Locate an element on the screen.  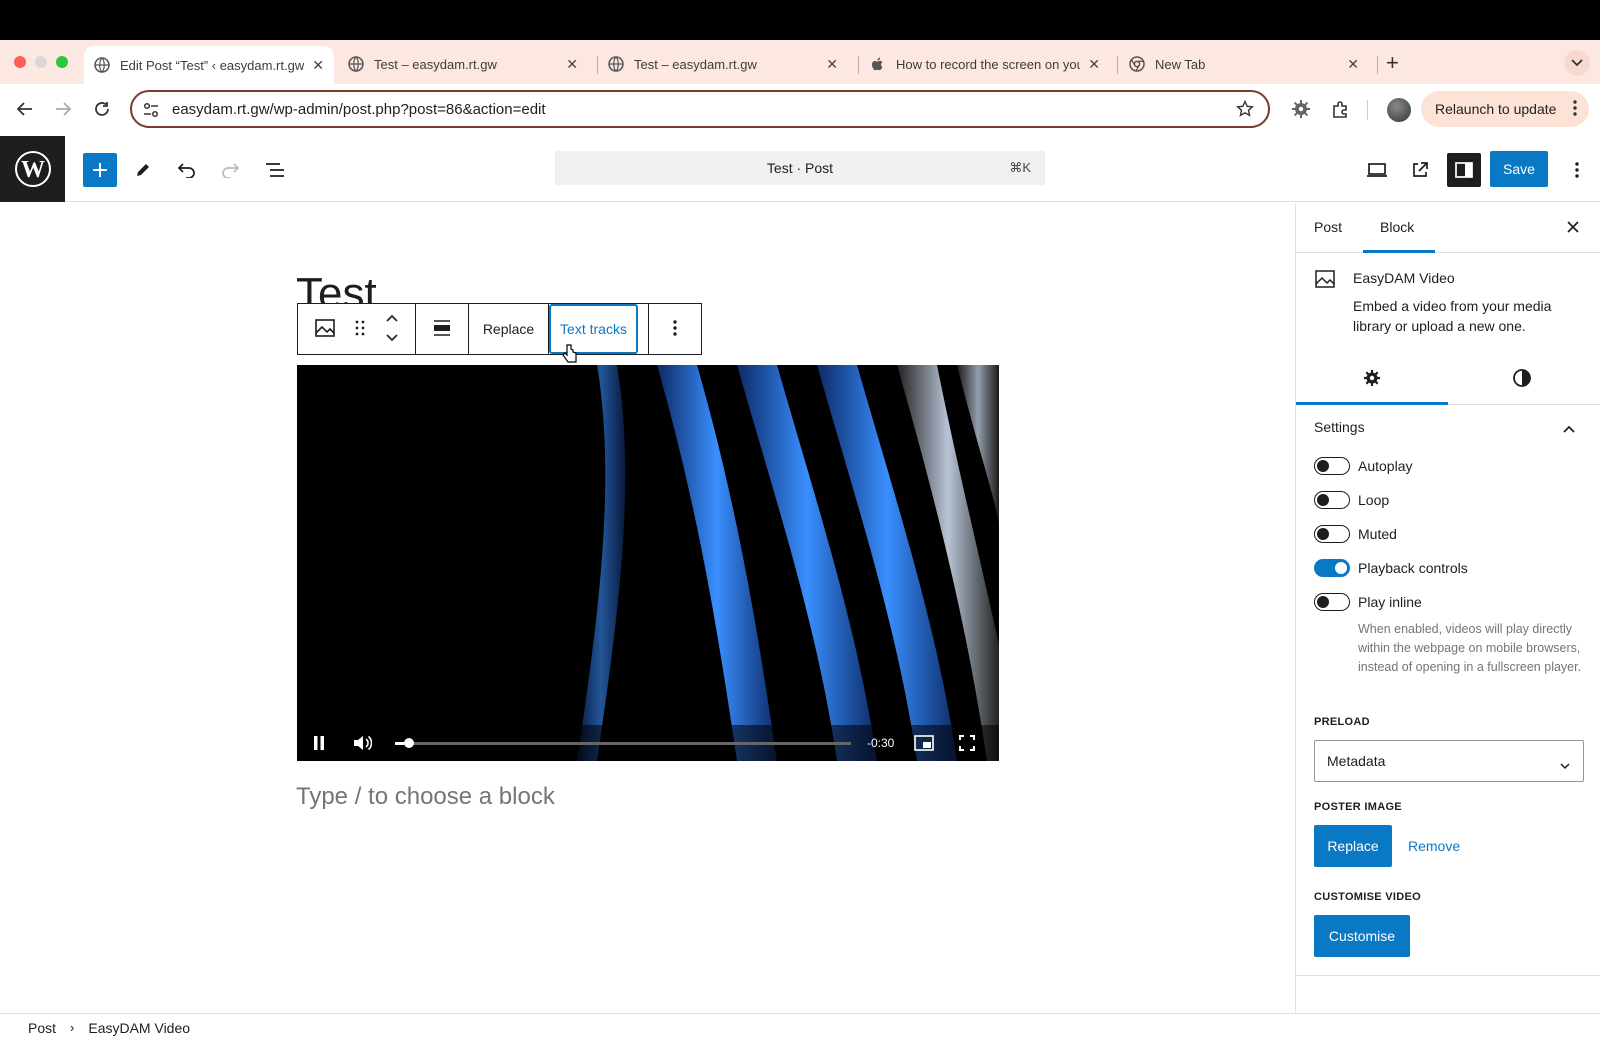
move-up-down-chevron-icon is located at coordinates (392, 329).